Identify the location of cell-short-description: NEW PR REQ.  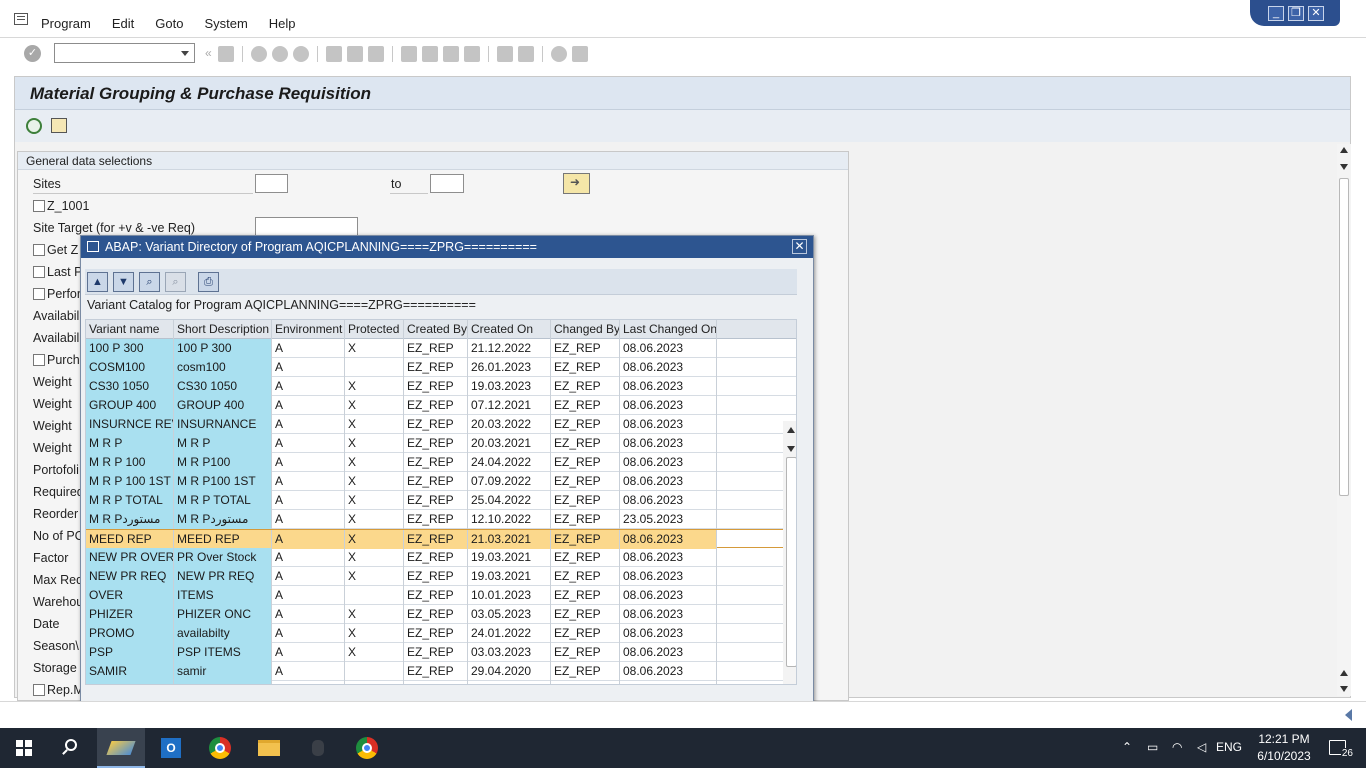
(223, 576).